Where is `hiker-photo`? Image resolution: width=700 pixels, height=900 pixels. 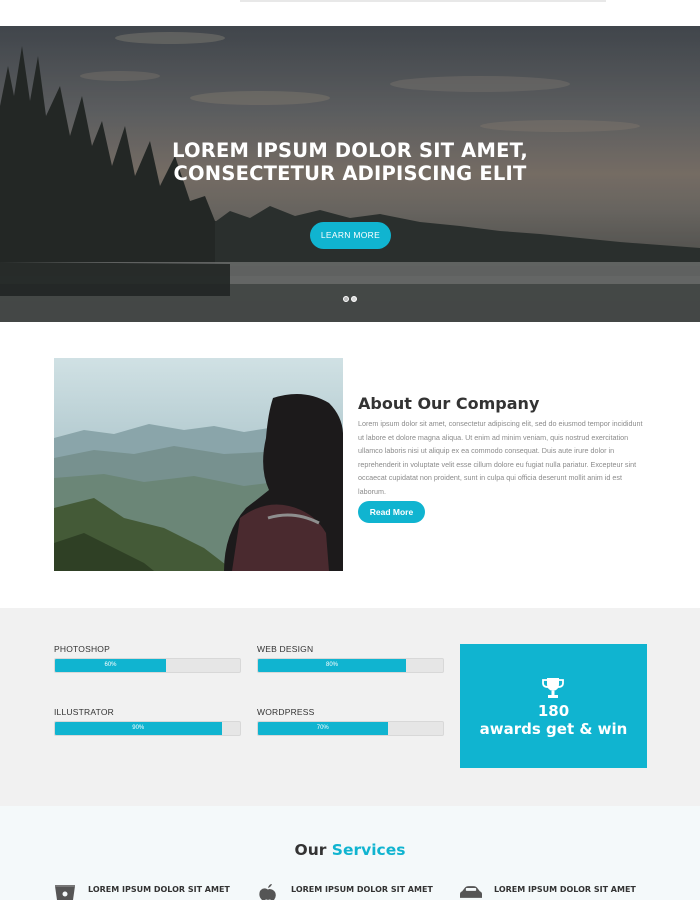
hiker-photo is located at coordinates (198, 464).